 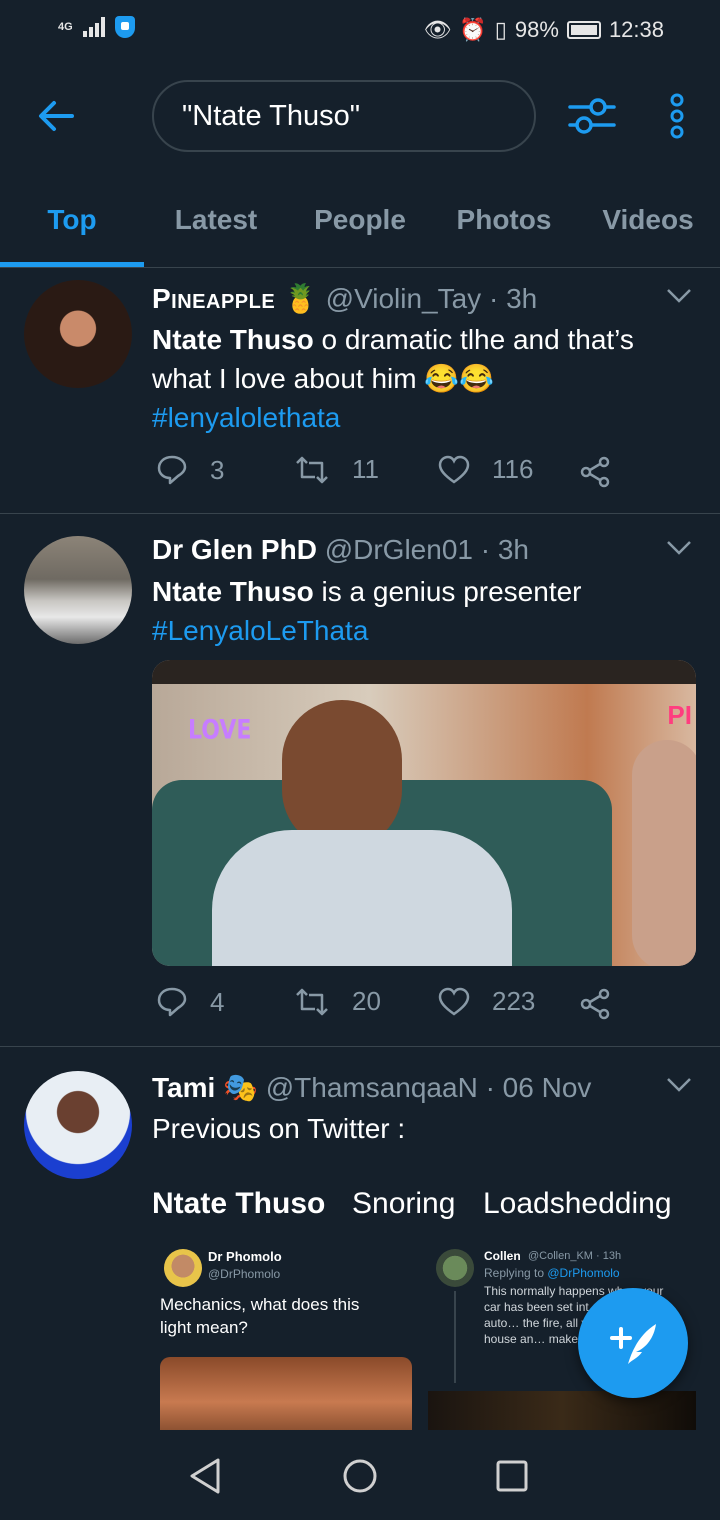 I want to click on compose-icon, so click(x=633, y=1344).